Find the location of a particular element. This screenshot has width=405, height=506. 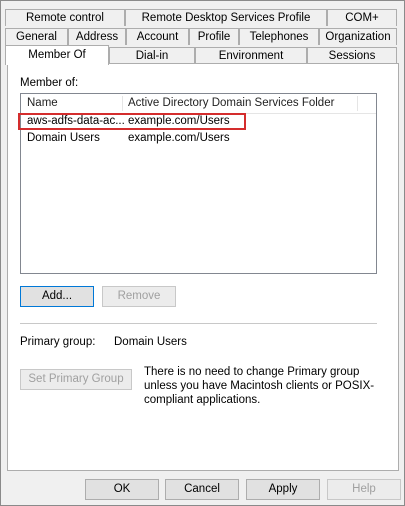

remove-button: Remove is located at coordinates (139, 296).